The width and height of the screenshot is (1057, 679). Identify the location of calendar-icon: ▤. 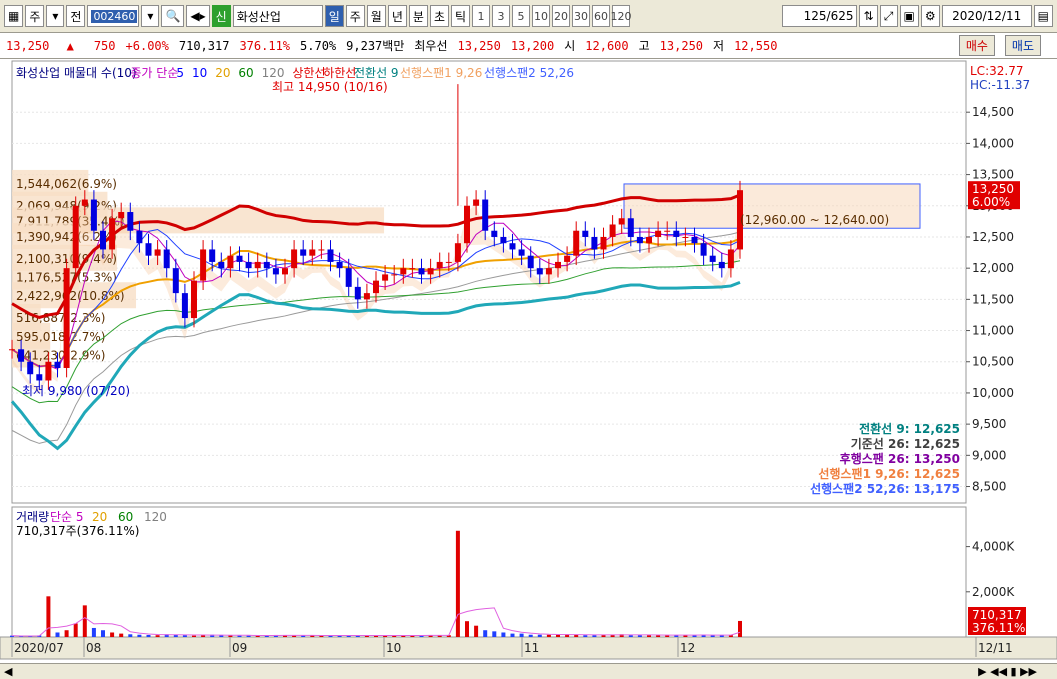
(1043, 16).